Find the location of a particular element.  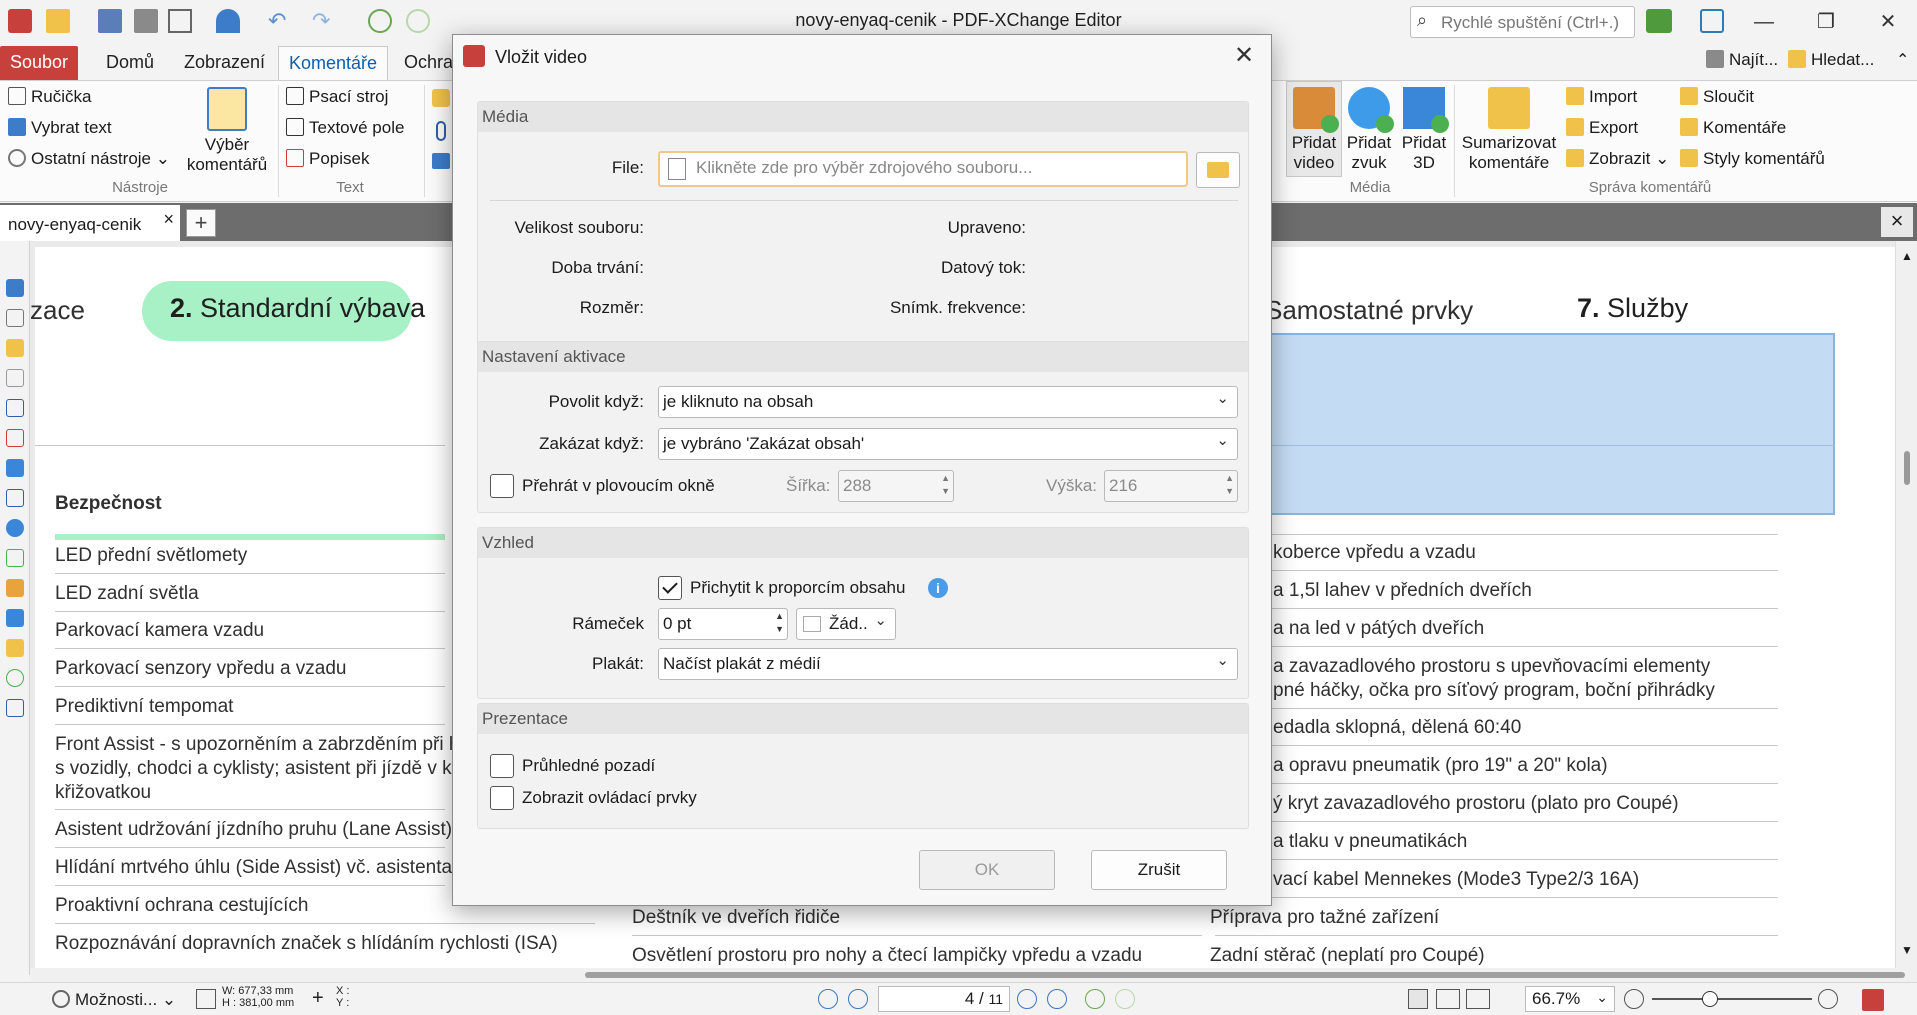

add-sound-button: Přidat zvuk is located at coordinates (1369, 130).